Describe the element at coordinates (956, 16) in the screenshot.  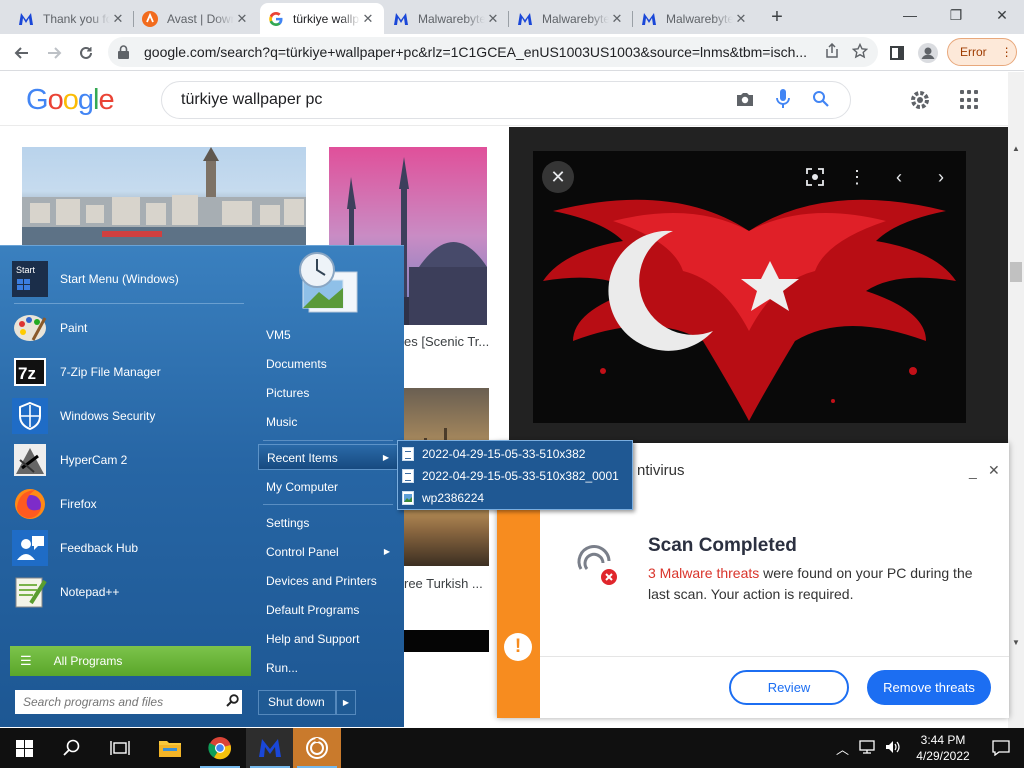
I see `restore-button: ❐` at that location.